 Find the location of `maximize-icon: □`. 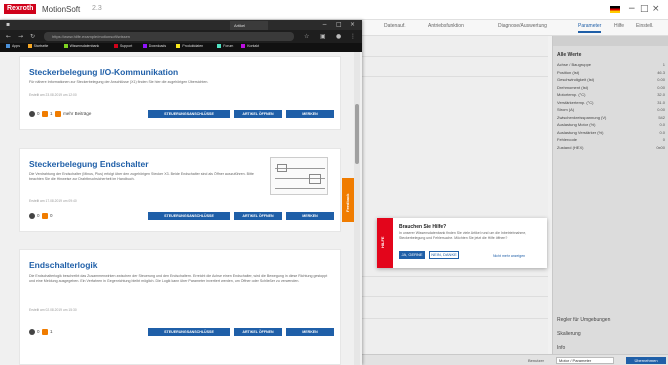

maximize-icon: □ is located at coordinates (644, 9).